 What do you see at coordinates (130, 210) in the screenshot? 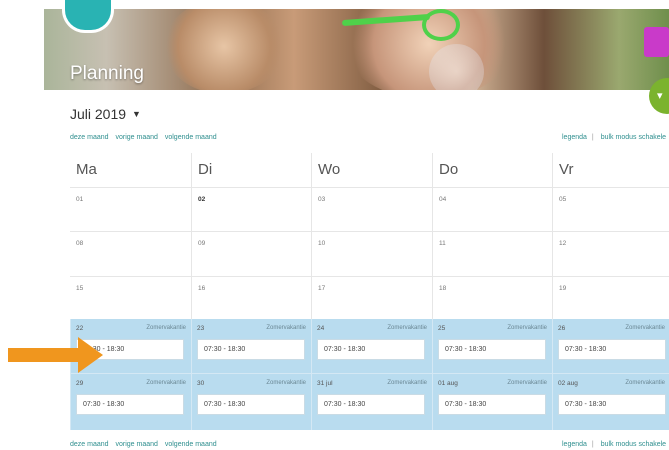
I see `day-cell: 01` at bounding box center [130, 210].